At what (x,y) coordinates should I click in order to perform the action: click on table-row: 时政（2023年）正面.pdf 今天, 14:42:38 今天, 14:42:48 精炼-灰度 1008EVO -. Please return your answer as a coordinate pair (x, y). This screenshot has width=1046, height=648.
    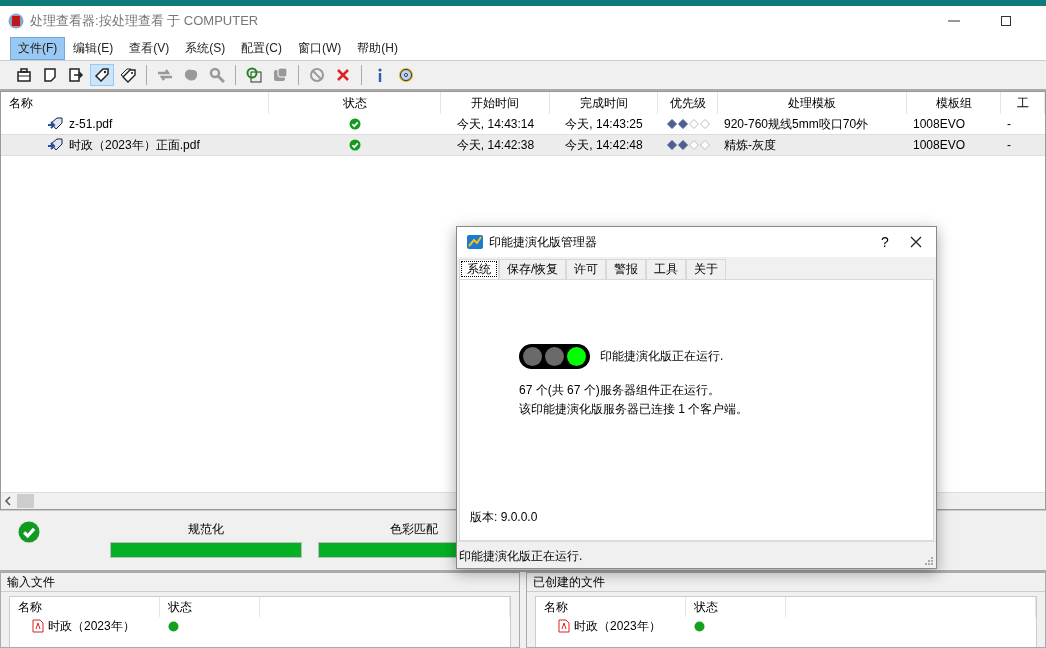
    Looking at the image, I should click on (523, 145).